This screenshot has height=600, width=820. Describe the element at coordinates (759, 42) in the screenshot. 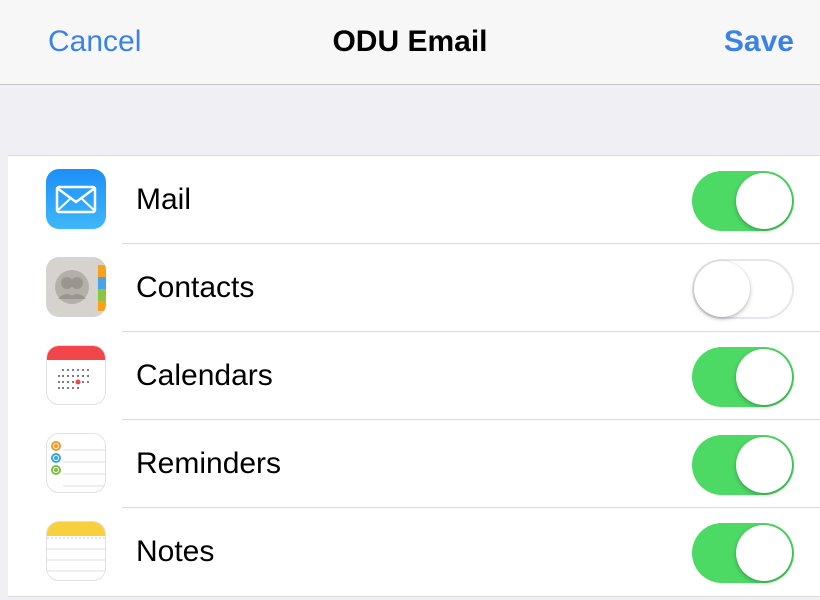

I see `save-button: Save` at that location.